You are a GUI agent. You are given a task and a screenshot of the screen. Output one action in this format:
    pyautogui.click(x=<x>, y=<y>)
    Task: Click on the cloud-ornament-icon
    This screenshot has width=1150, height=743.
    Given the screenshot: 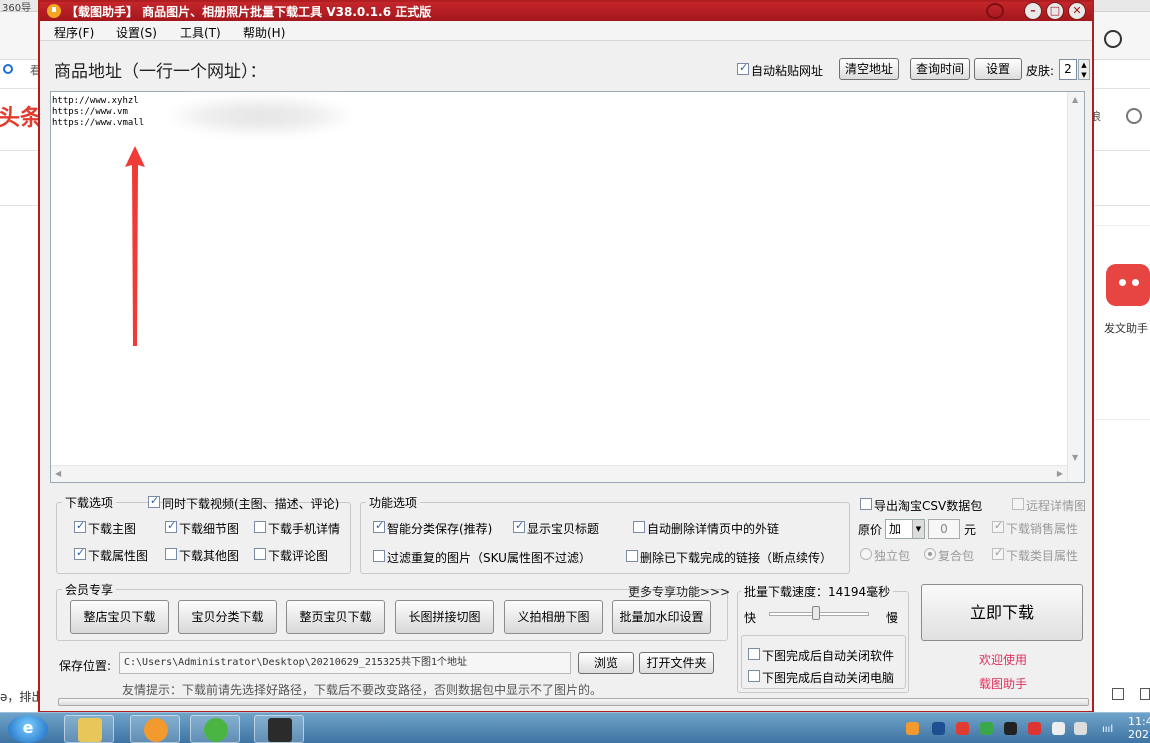 What is the action you would take?
    pyautogui.click(x=995, y=11)
    